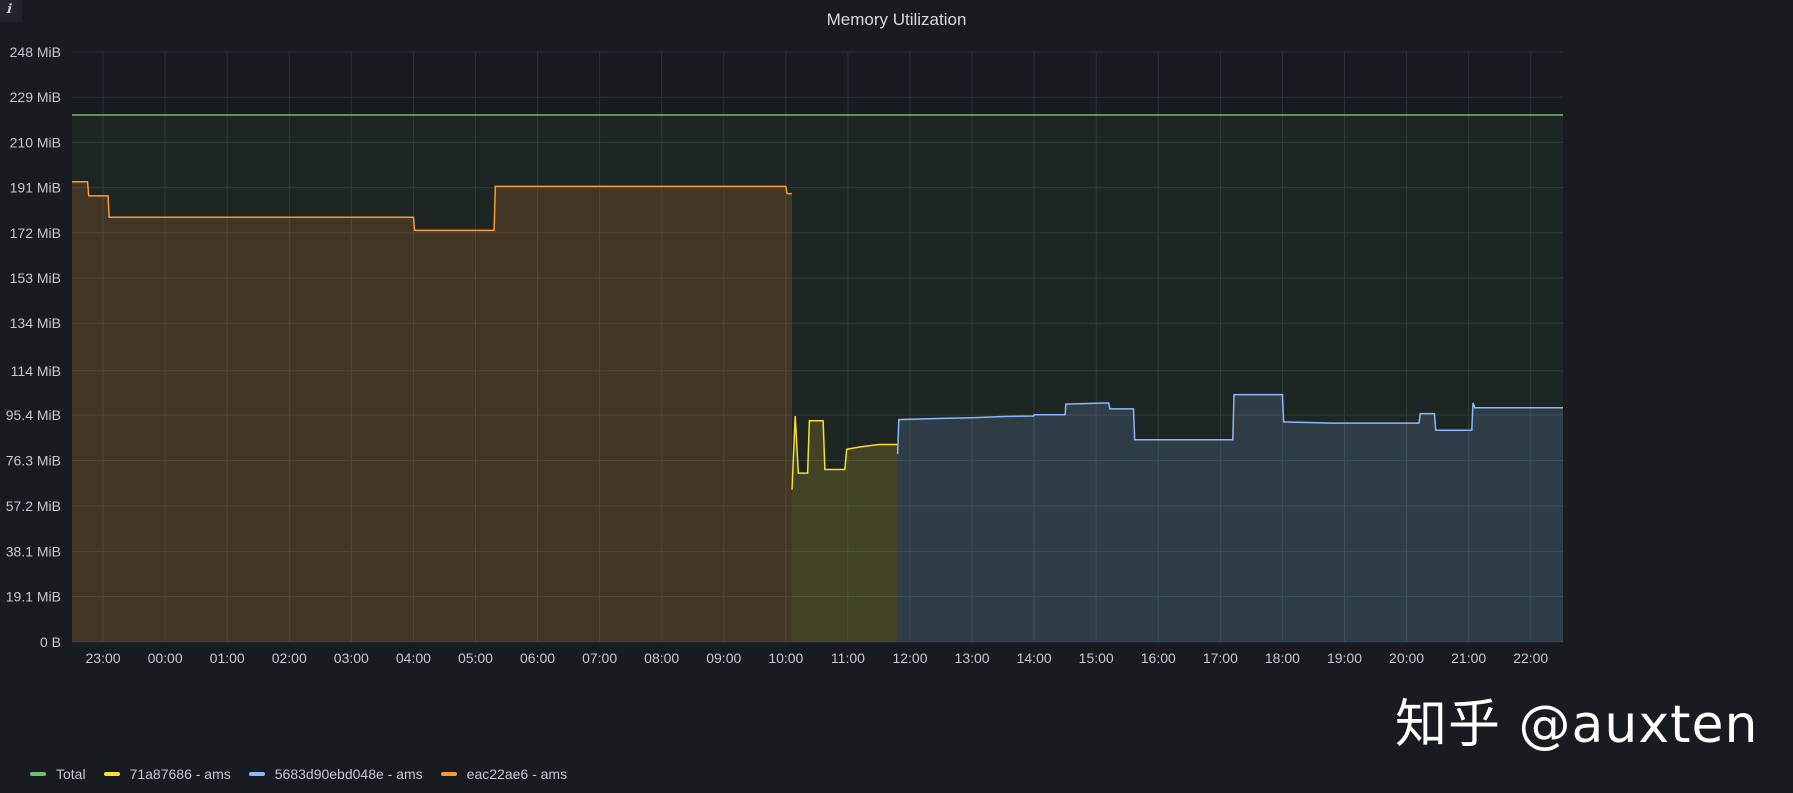 This screenshot has height=793, width=1793. I want to click on legend-label: 71a87686 - ams, so click(180, 774).